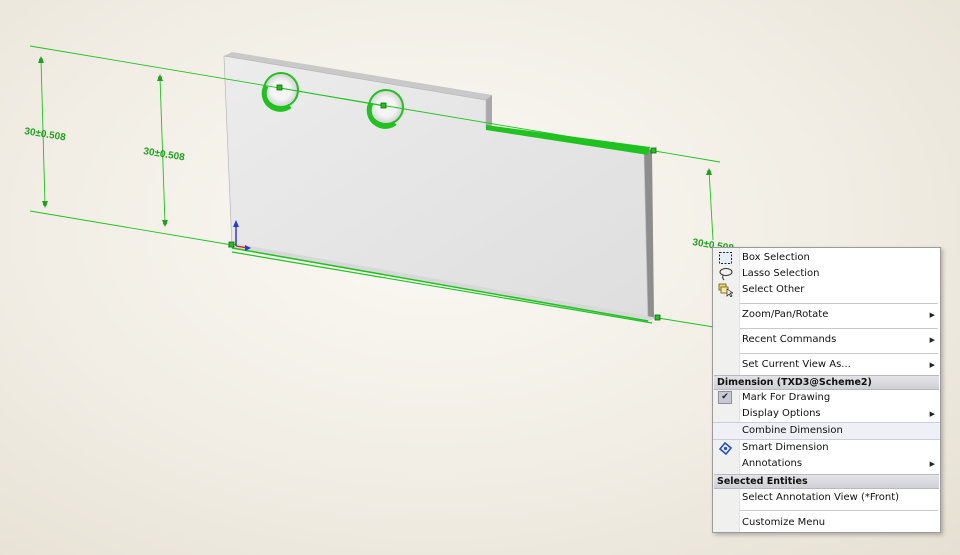 The image size is (960, 555). What do you see at coordinates (826, 498) in the screenshot?
I see `menu-item-select-annotation-view: Select Annotation View (*Front)` at bounding box center [826, 498].